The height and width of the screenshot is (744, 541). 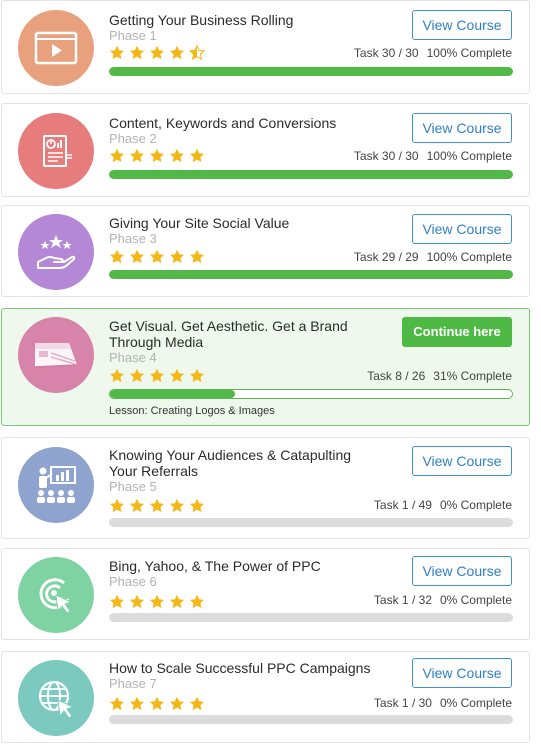 I want to click on task-status: Task 1 / 32 0% Complete, so click(x=443, y=600).